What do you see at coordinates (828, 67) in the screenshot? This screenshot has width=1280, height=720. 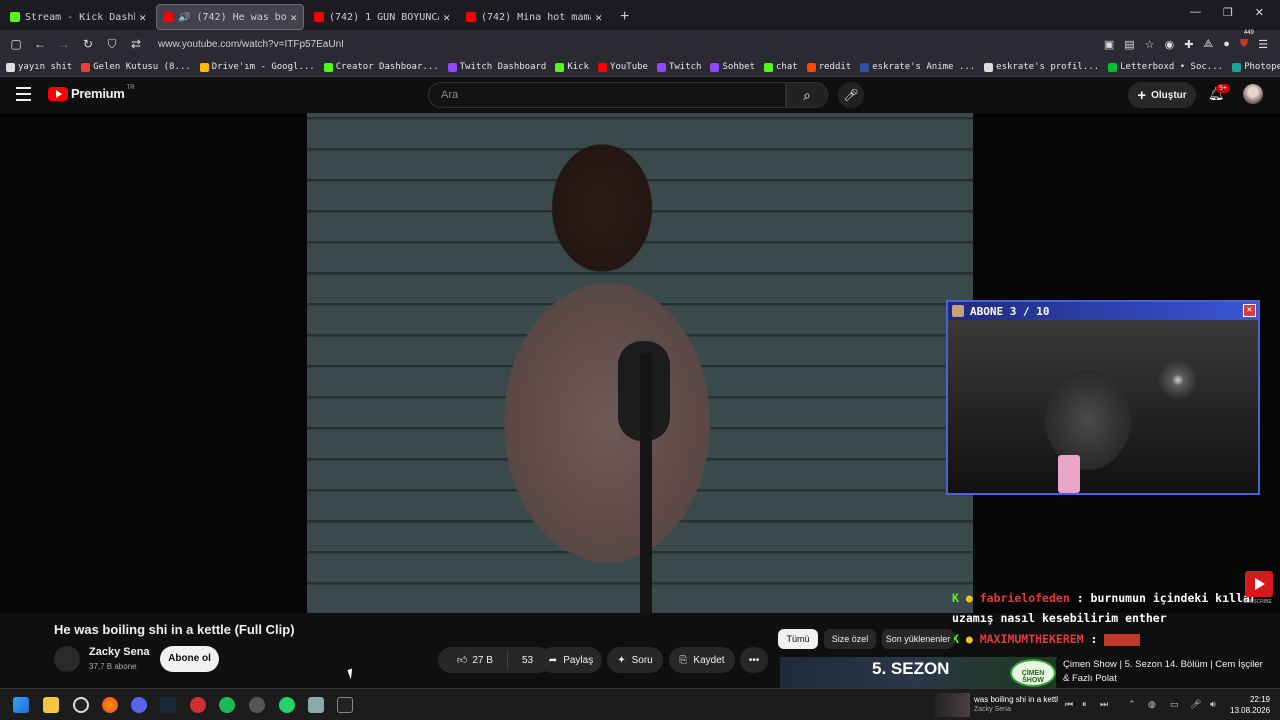 I see `bookmark-item: reddit` at bounding box center [828, 67].